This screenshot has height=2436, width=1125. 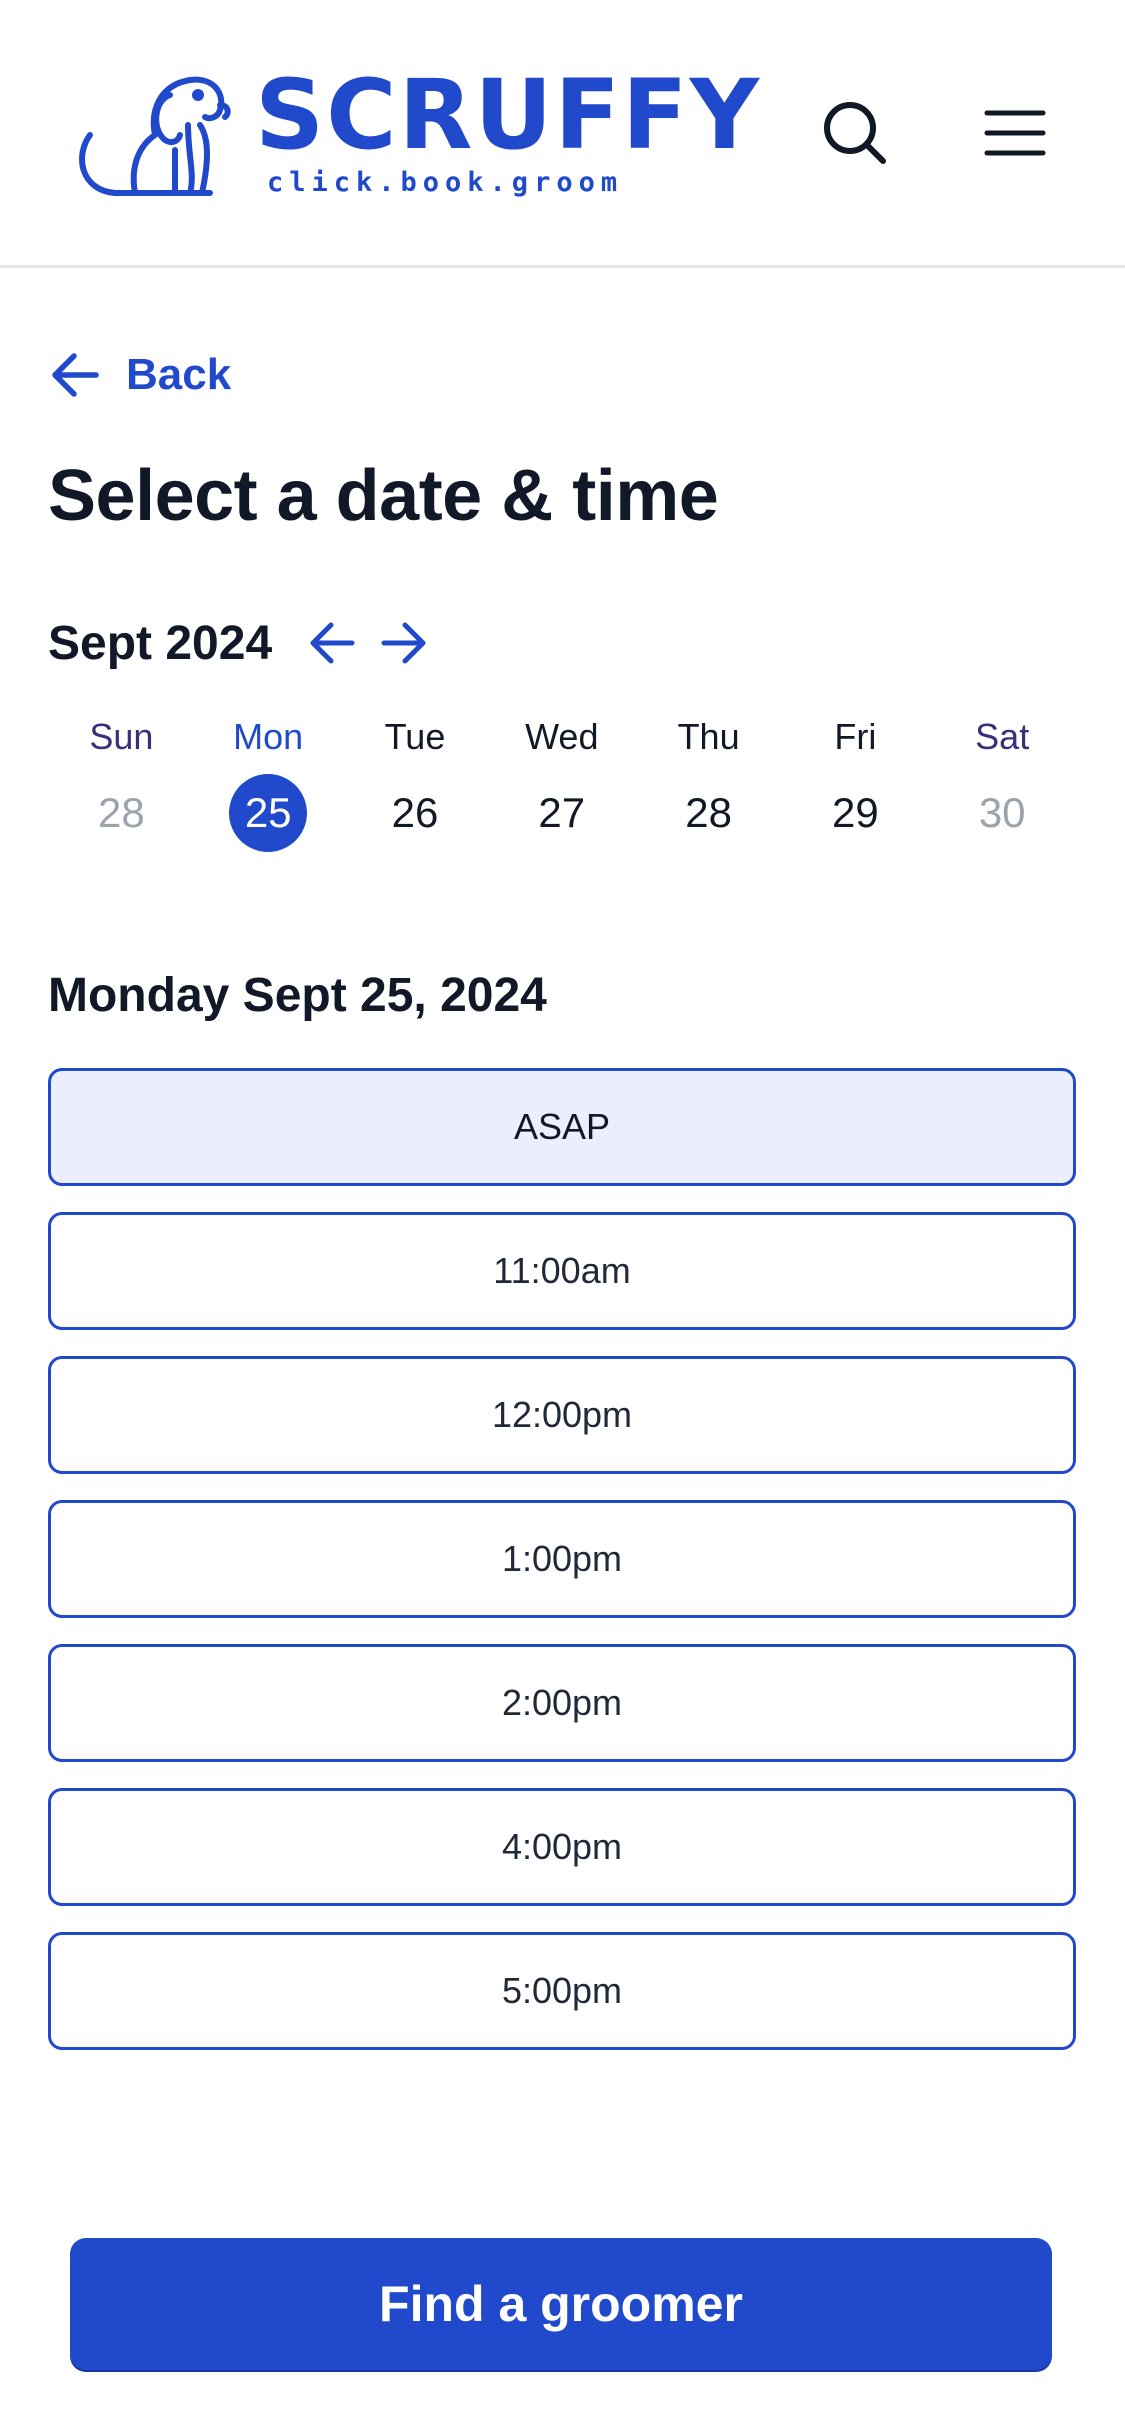 What do you see at coordinates (445, 182) in the screenshot?
I see `logo-tagline: click.book.groom` at bounding box center [445, 182].